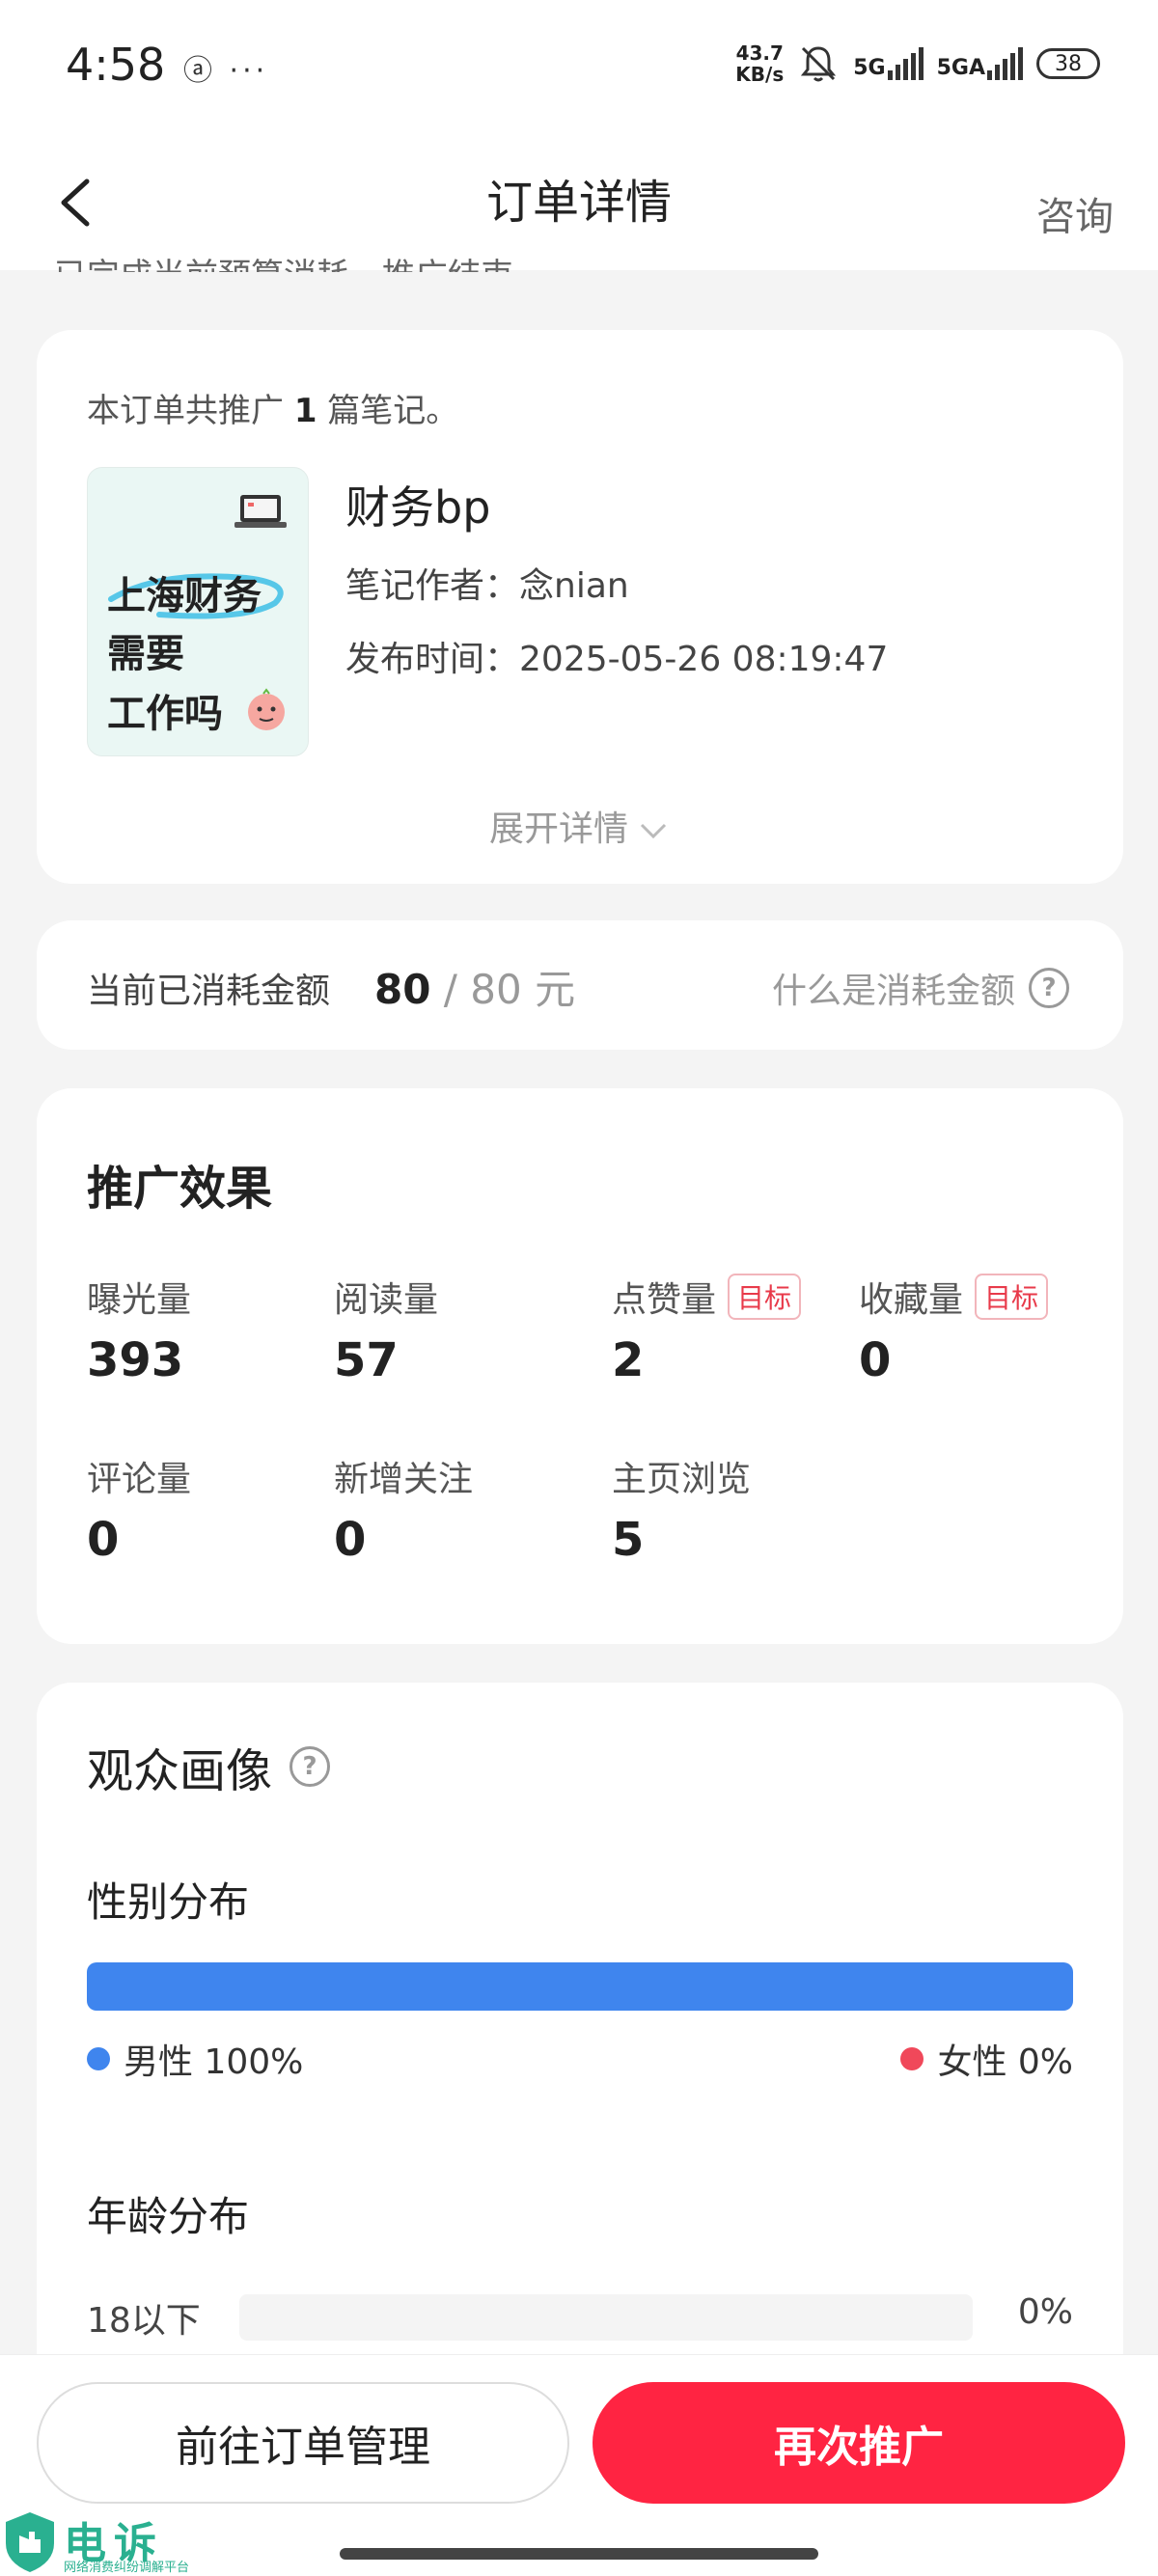 The height and width of the screenshot is (2576, 1158). Describe the element at coordinates (209, 992) in the screenshot. I see `spend-label: 当前已消耗金额` at that location.